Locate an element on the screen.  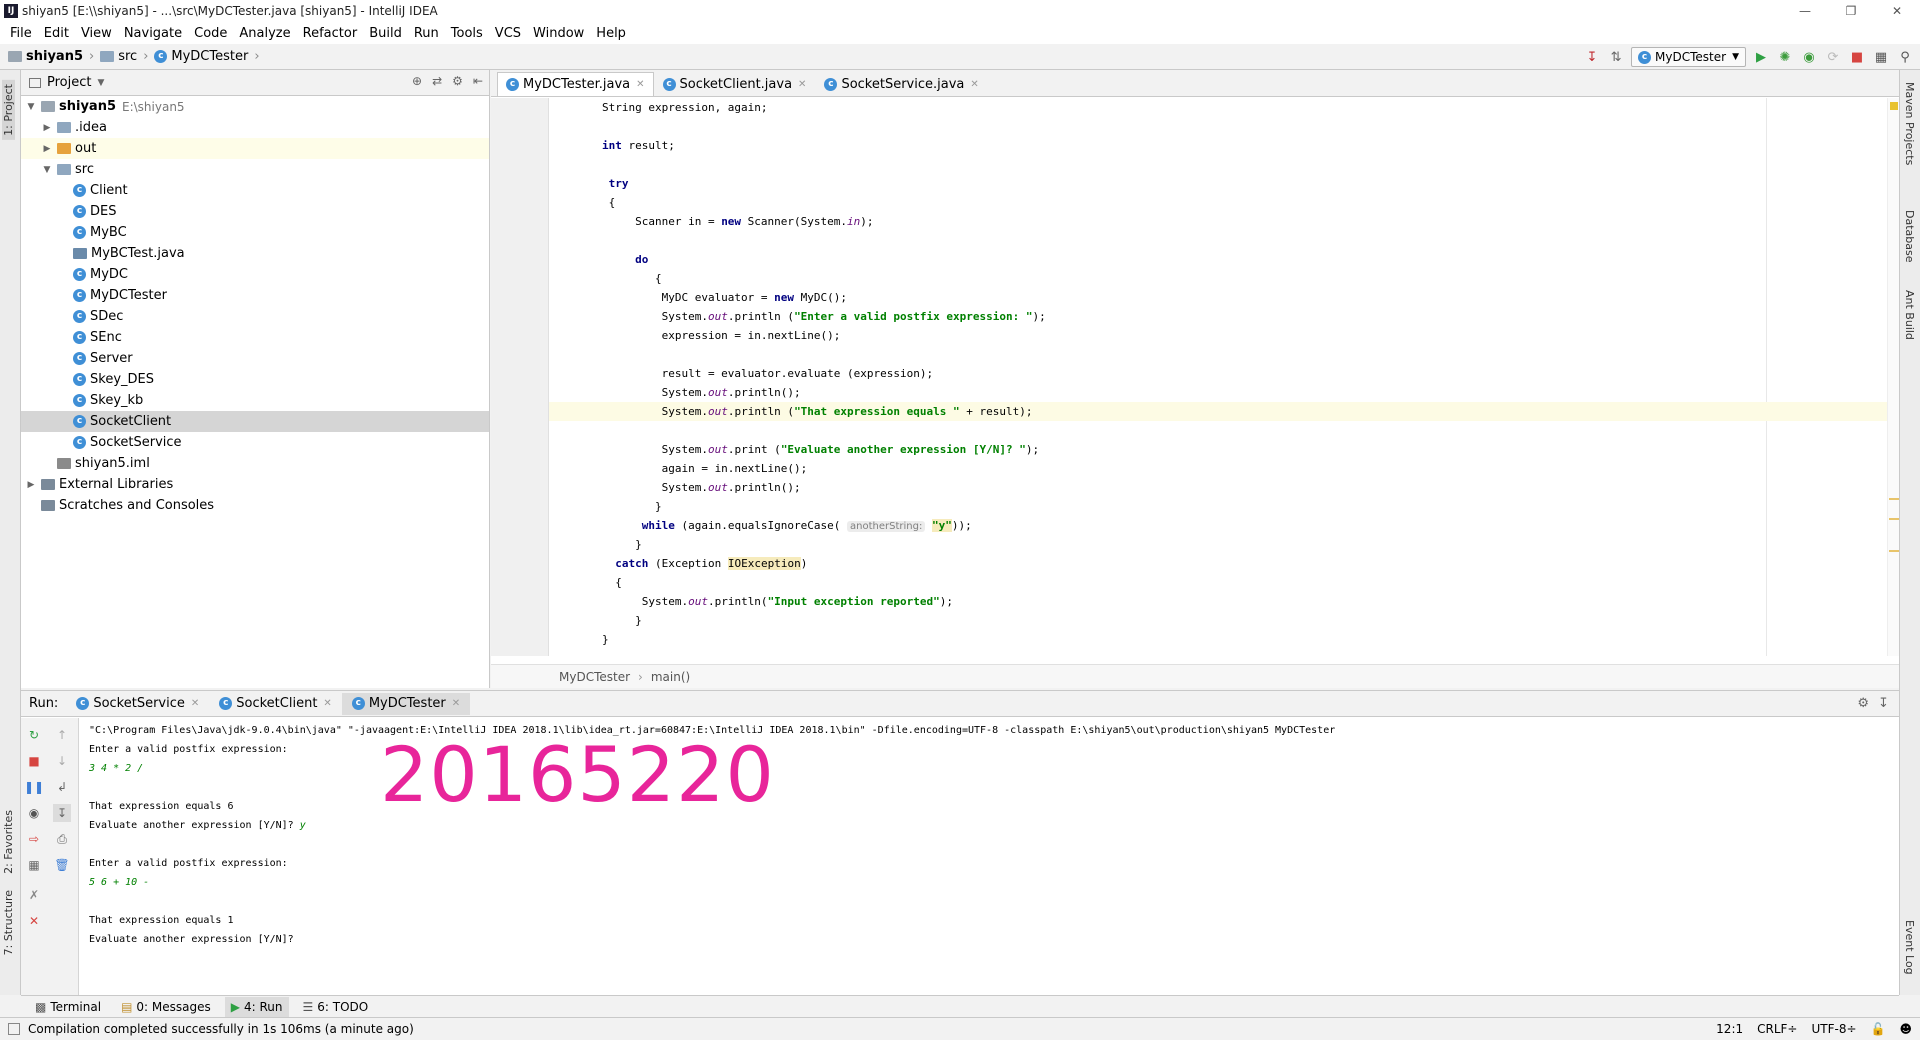
run-config-select: c MyDCTester ▼ is located at coordinates (1688, 57).